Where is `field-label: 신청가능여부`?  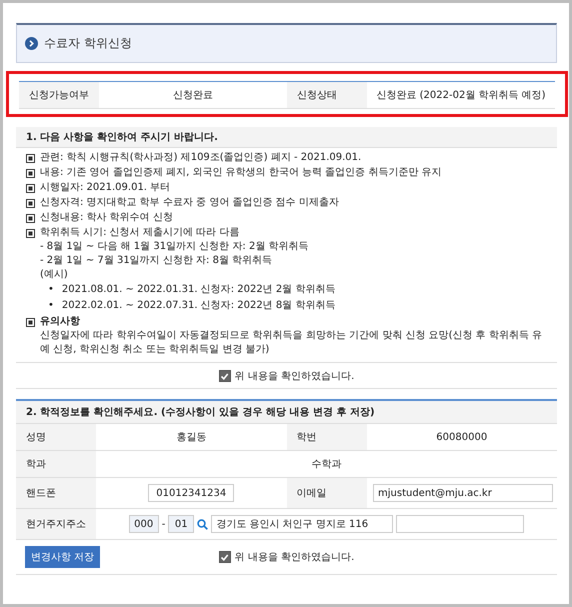 field-label: 신청가능여부 is located at coordinates (59, 95).